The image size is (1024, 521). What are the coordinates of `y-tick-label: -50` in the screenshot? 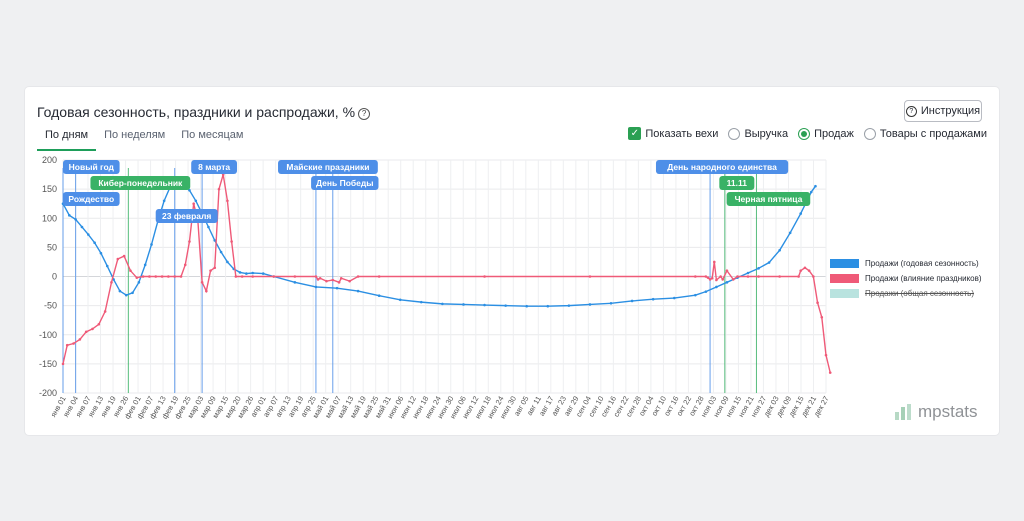 It's located at (50, 306).